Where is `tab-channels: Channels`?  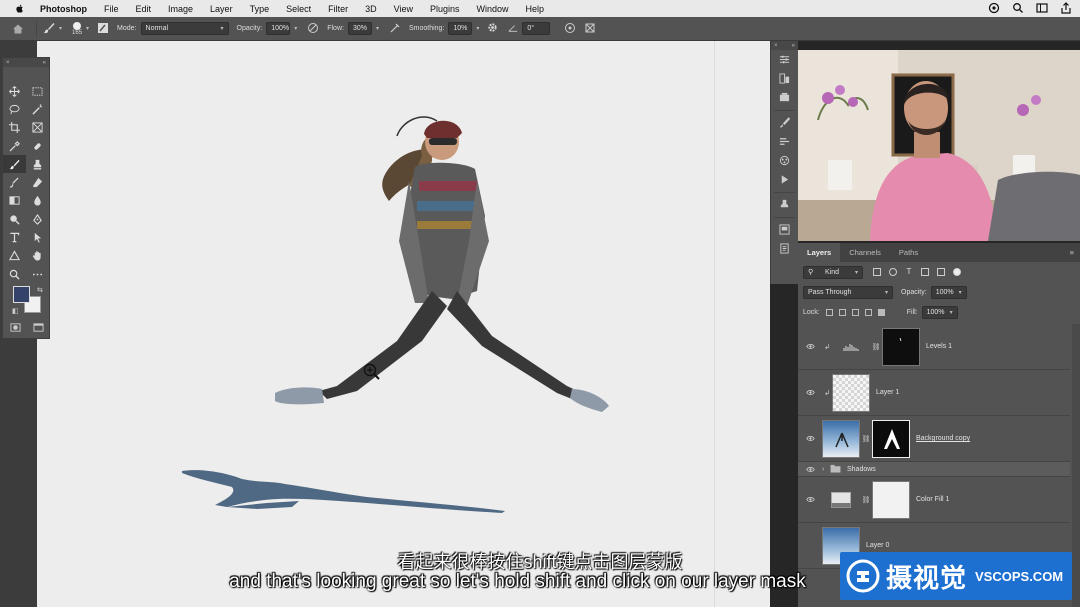 tab-channels: Channels is located at coordinates (865, 252).